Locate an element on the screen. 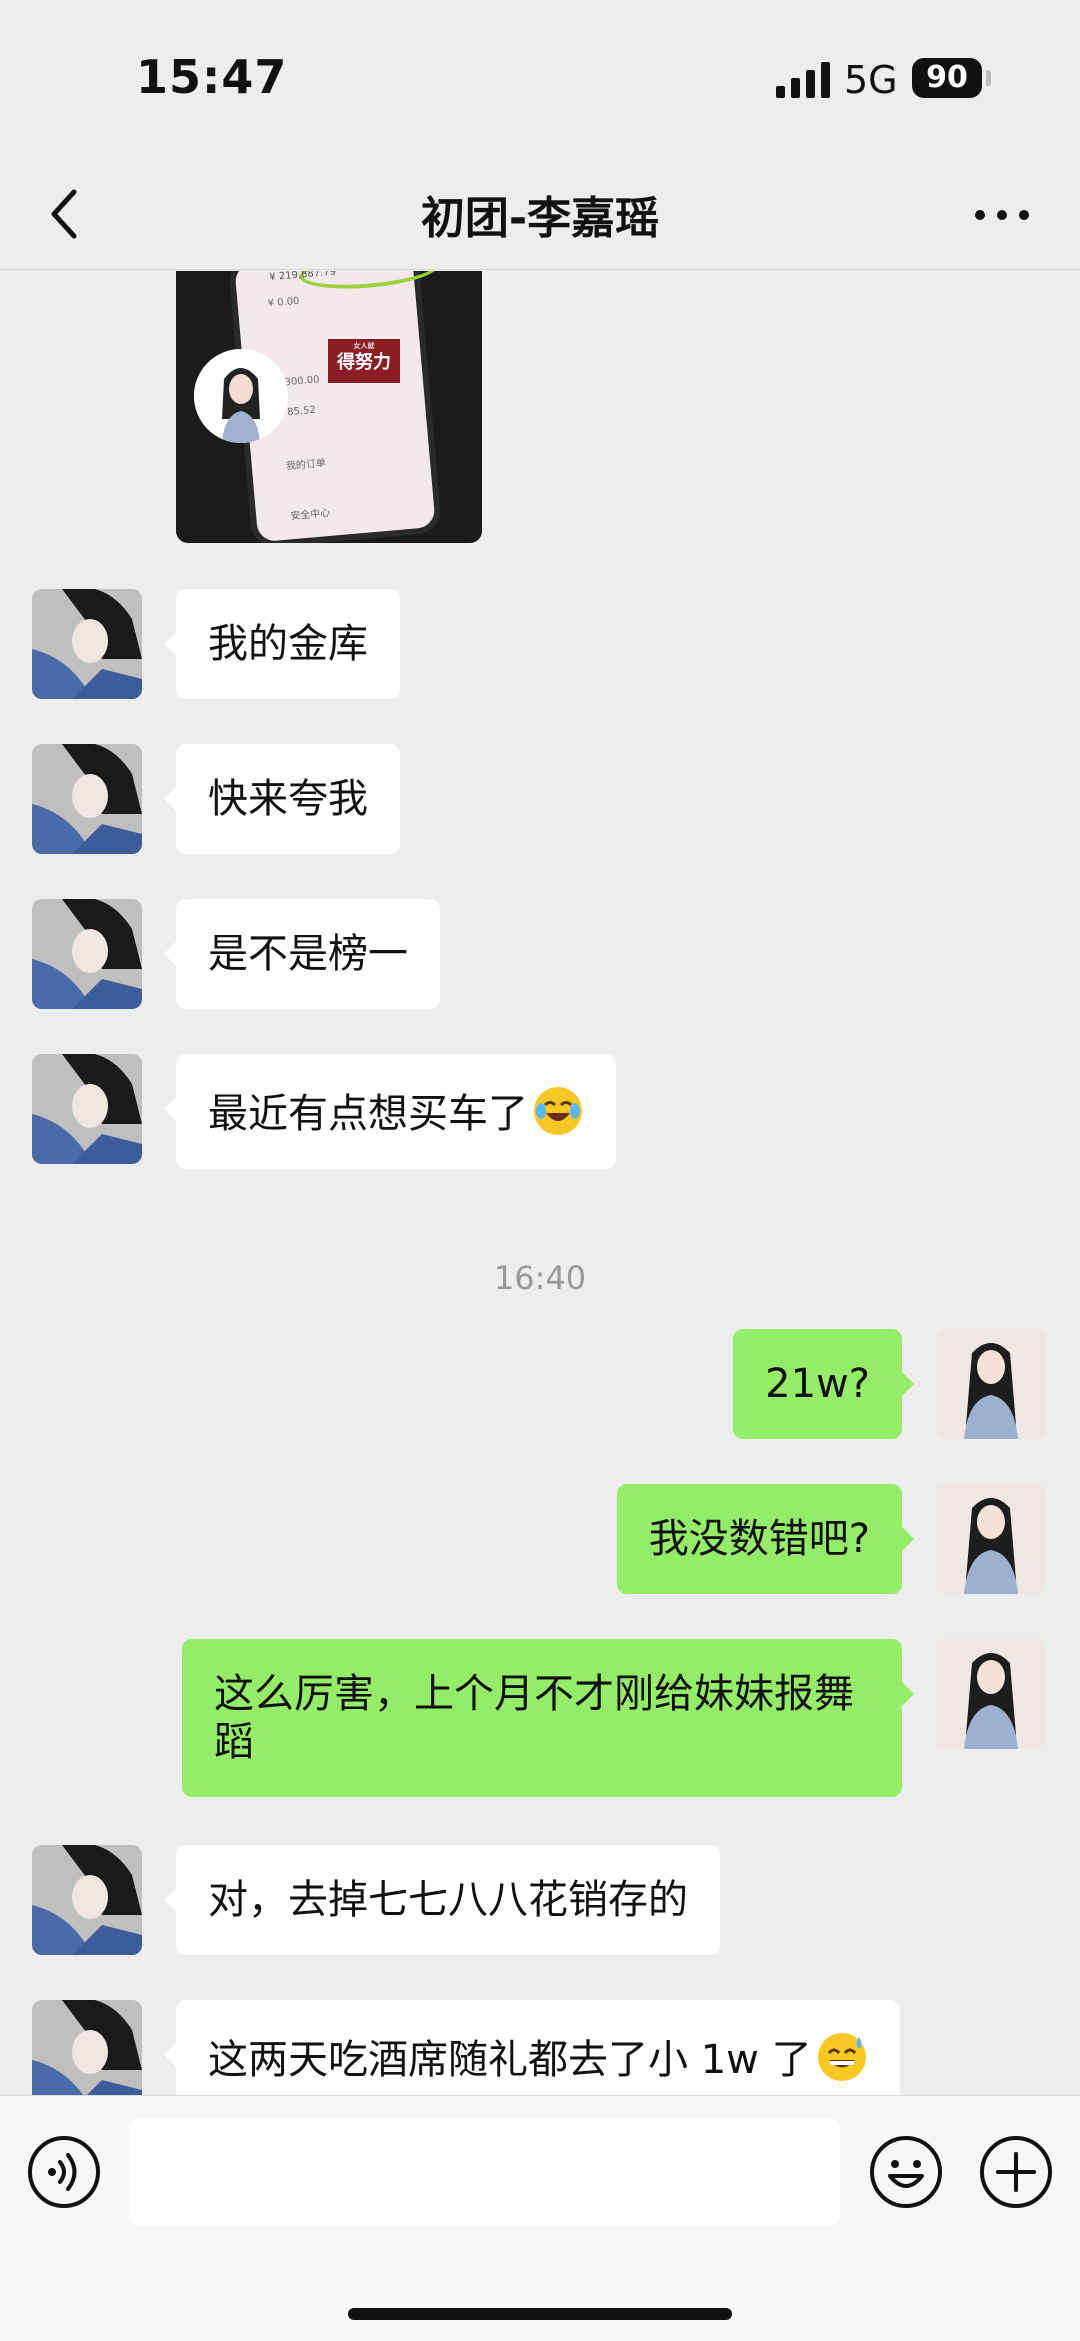 This screenshot has height=2341, width=1080. message-bubble-outgoing: 我没数错吧? is located at coordinates (765, 1539).